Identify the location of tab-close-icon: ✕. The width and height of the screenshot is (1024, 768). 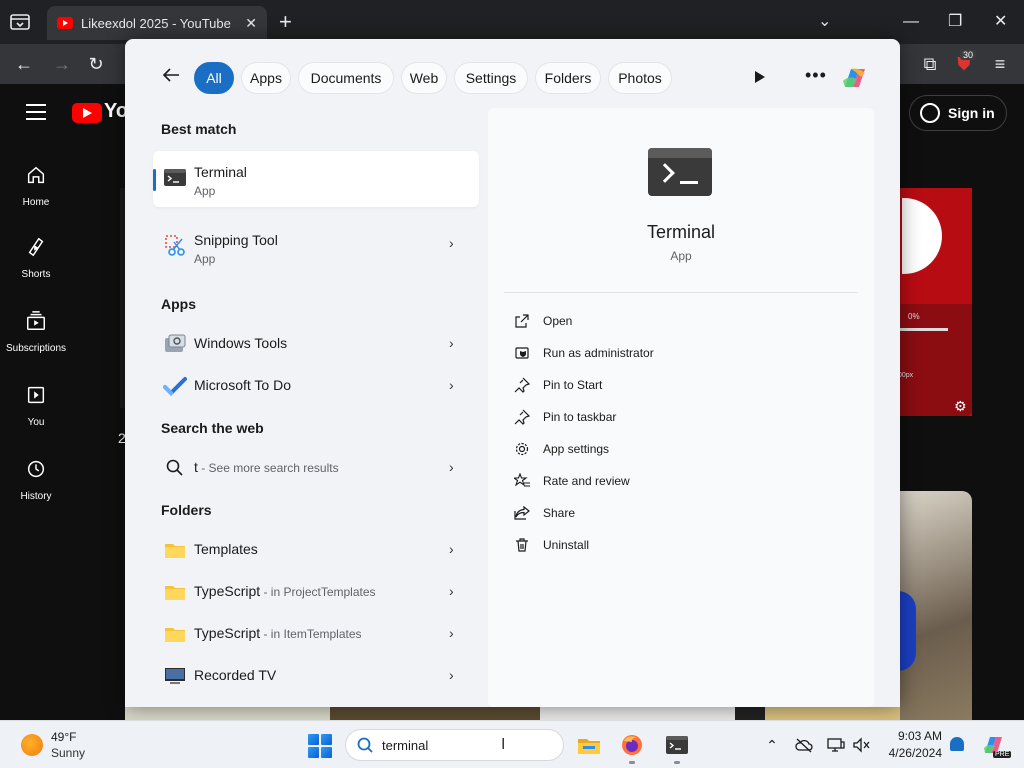
(251, 23).